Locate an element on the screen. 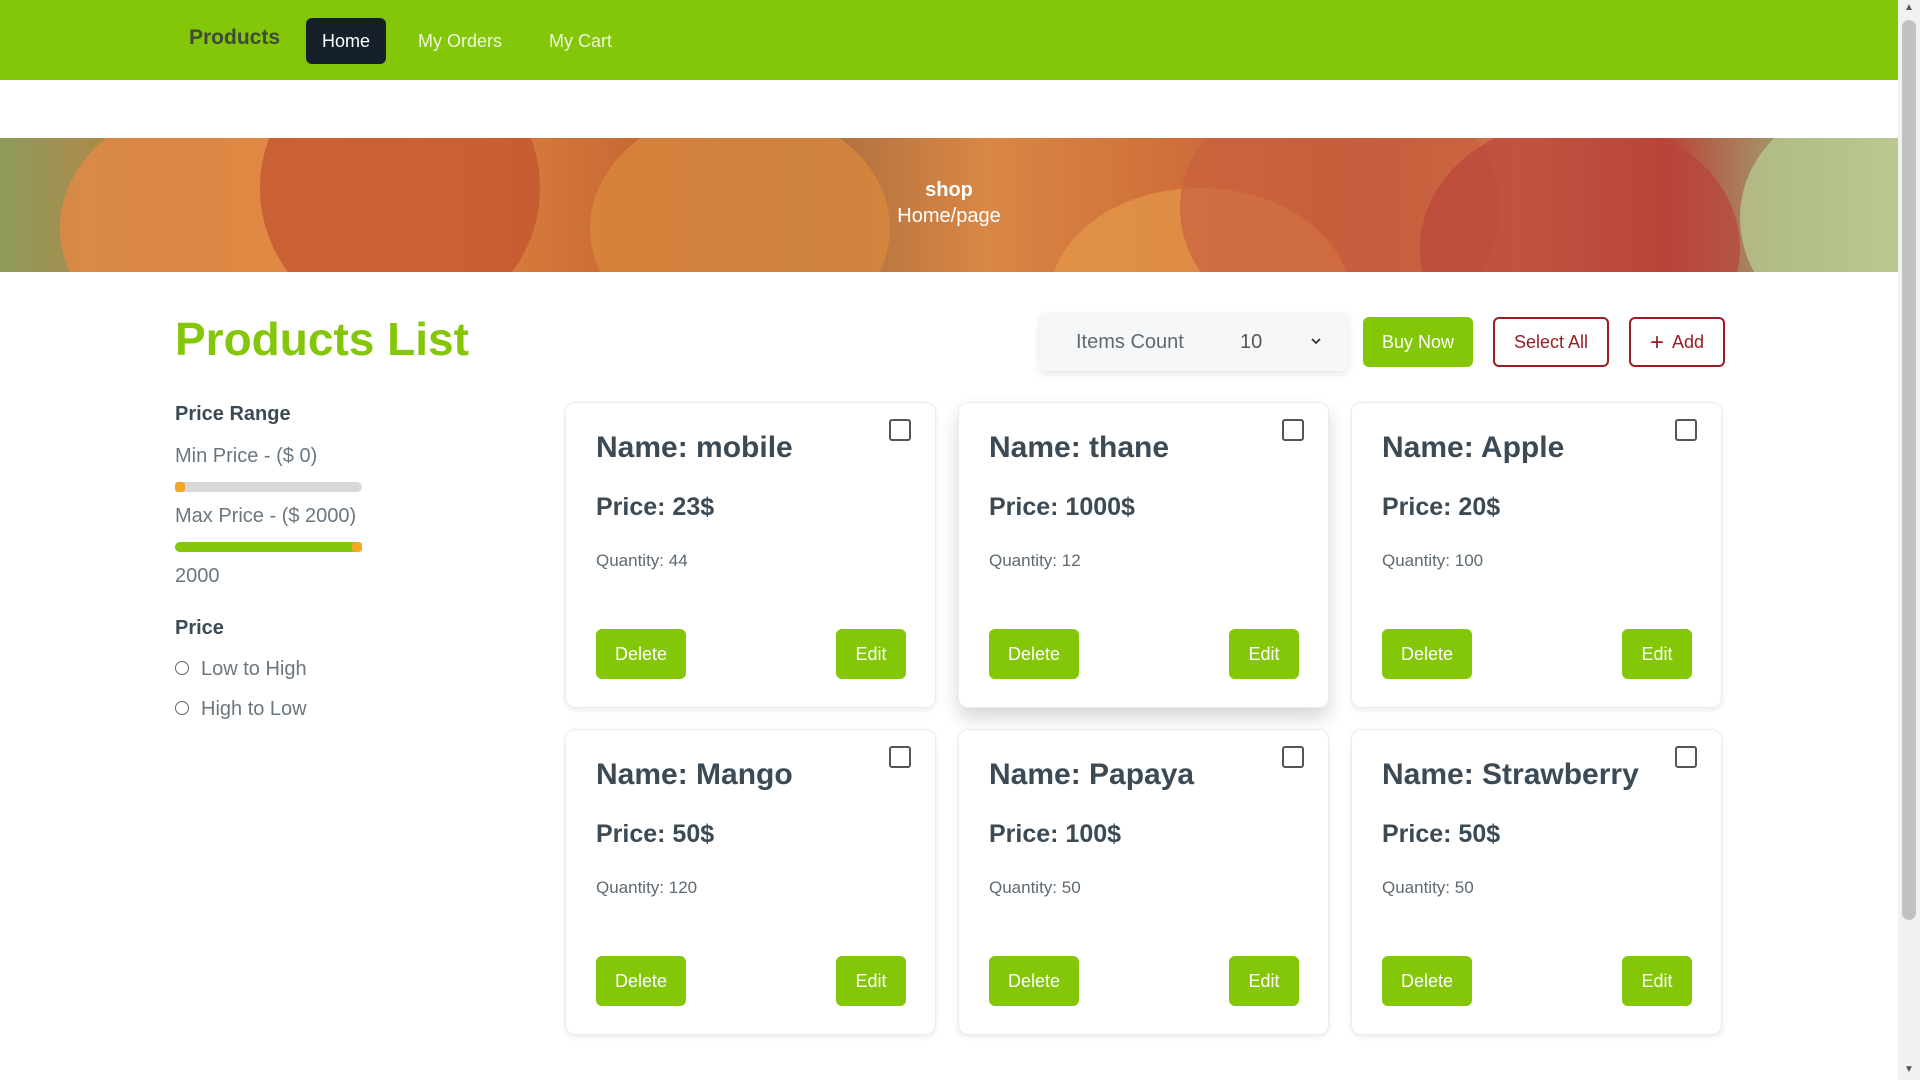 This screenshot has width=1920, height=1080. page-title: Products List is located at coordinates (322, 339).